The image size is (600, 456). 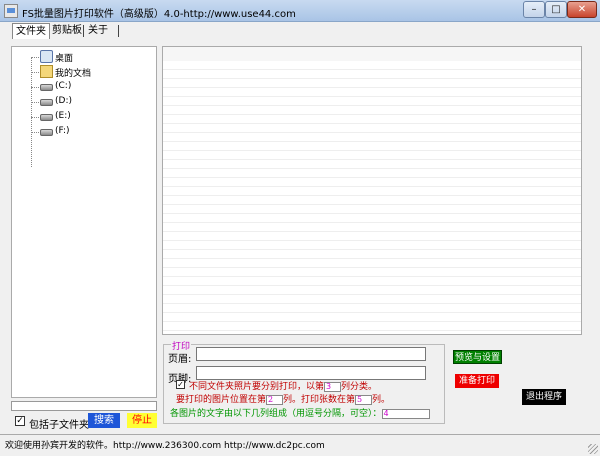 What do you see at coordinates (477, 357) in the screenshot?
I see `preview-settings-button: 预览与设置` at bounding box center [477, 357].